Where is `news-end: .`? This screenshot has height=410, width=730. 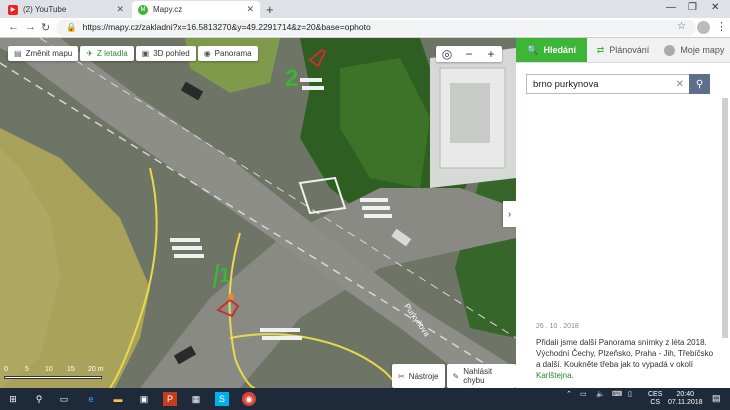
news-end: . is located at coordinates (572, 375).